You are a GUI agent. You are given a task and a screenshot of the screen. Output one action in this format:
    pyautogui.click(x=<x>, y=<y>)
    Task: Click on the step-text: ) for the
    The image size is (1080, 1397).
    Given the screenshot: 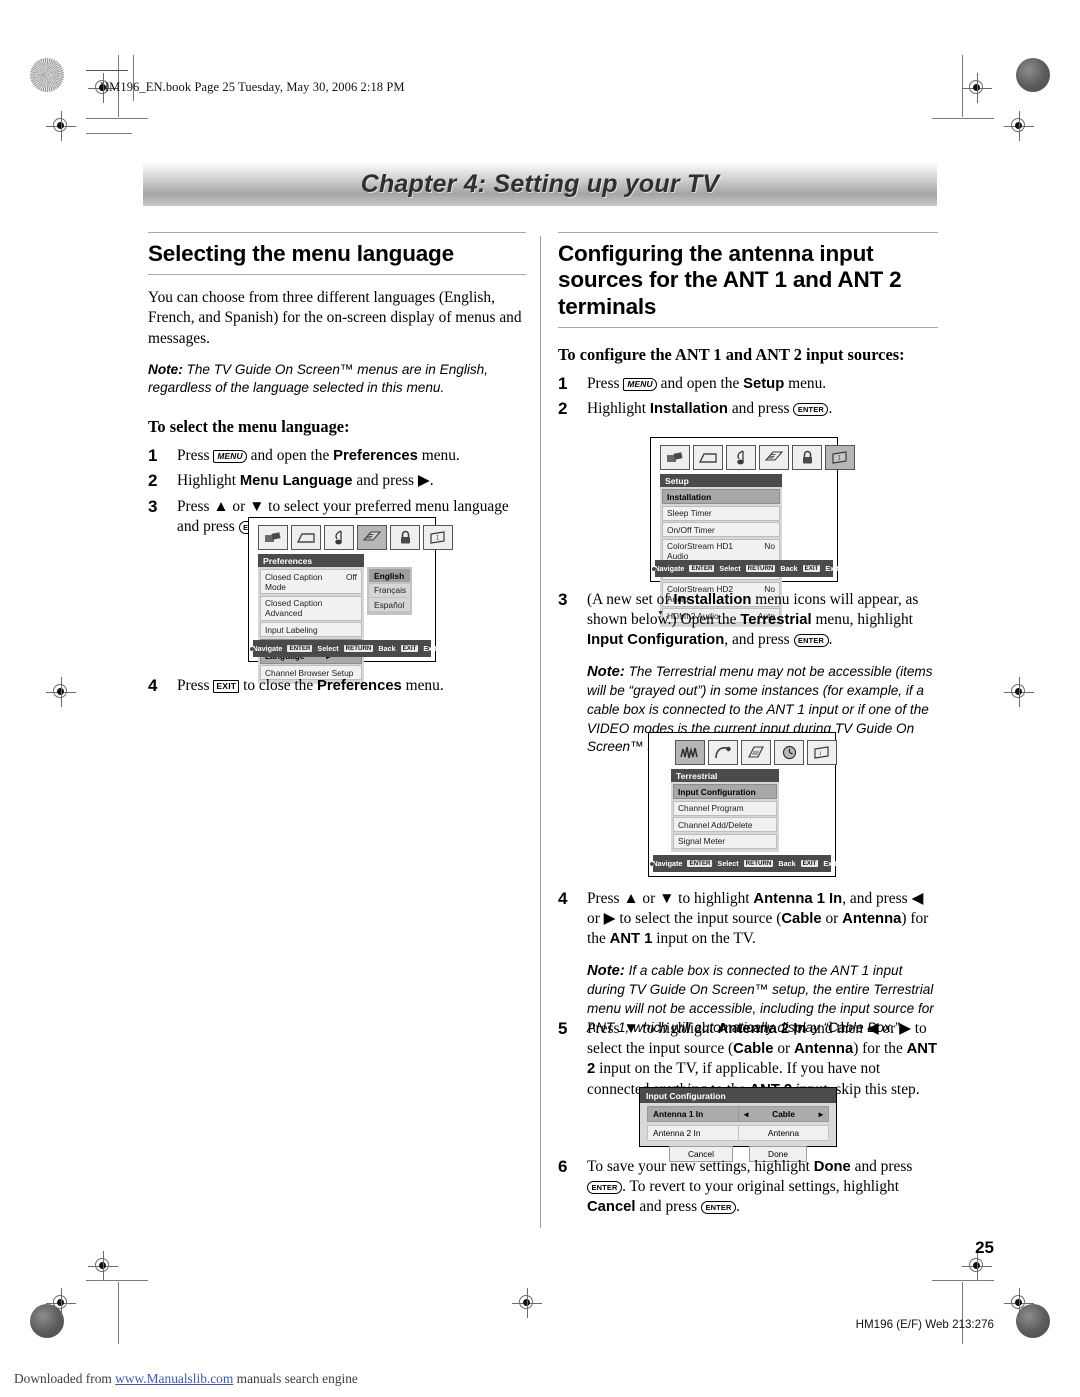 What is the action you would take?
    pyautogui.click(x=880, y=1049)
    